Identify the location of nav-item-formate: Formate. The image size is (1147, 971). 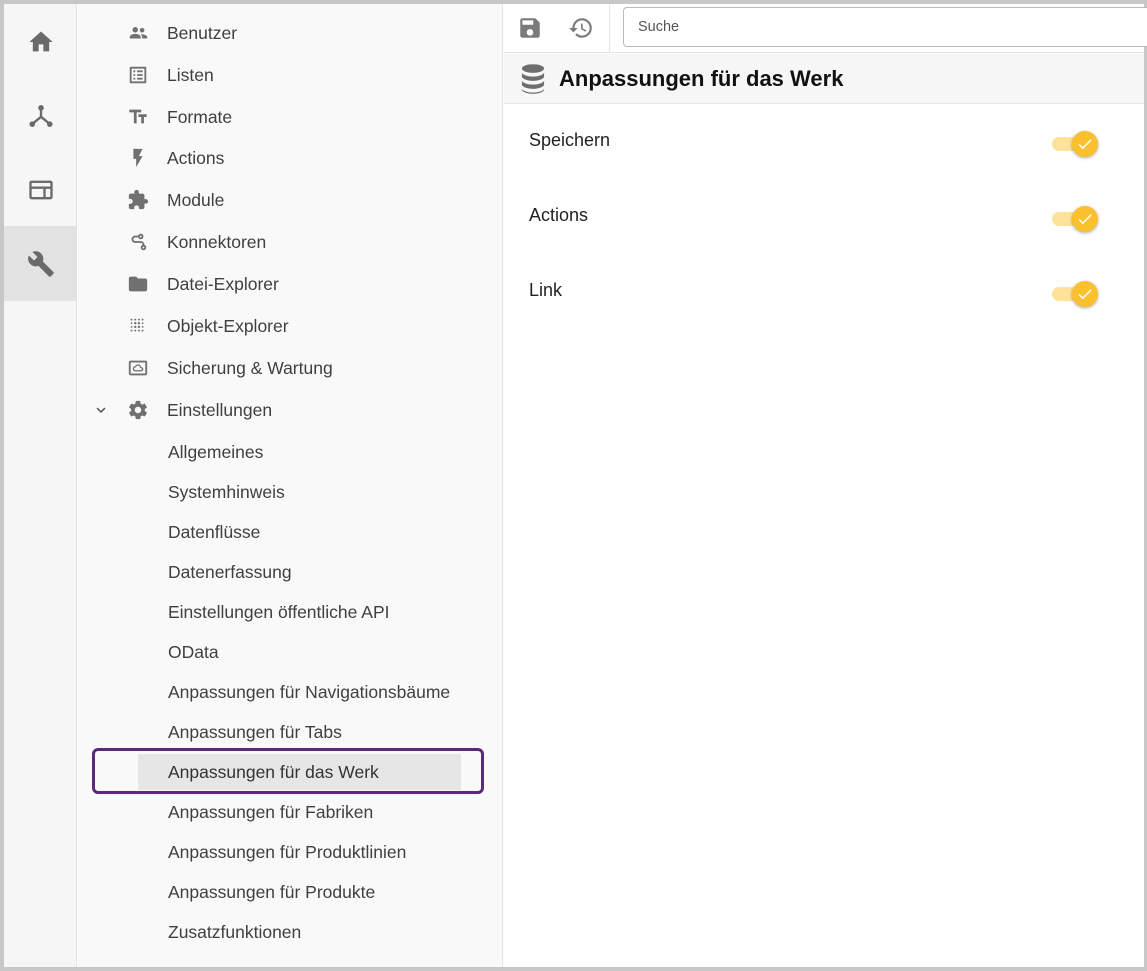
(290, 117).